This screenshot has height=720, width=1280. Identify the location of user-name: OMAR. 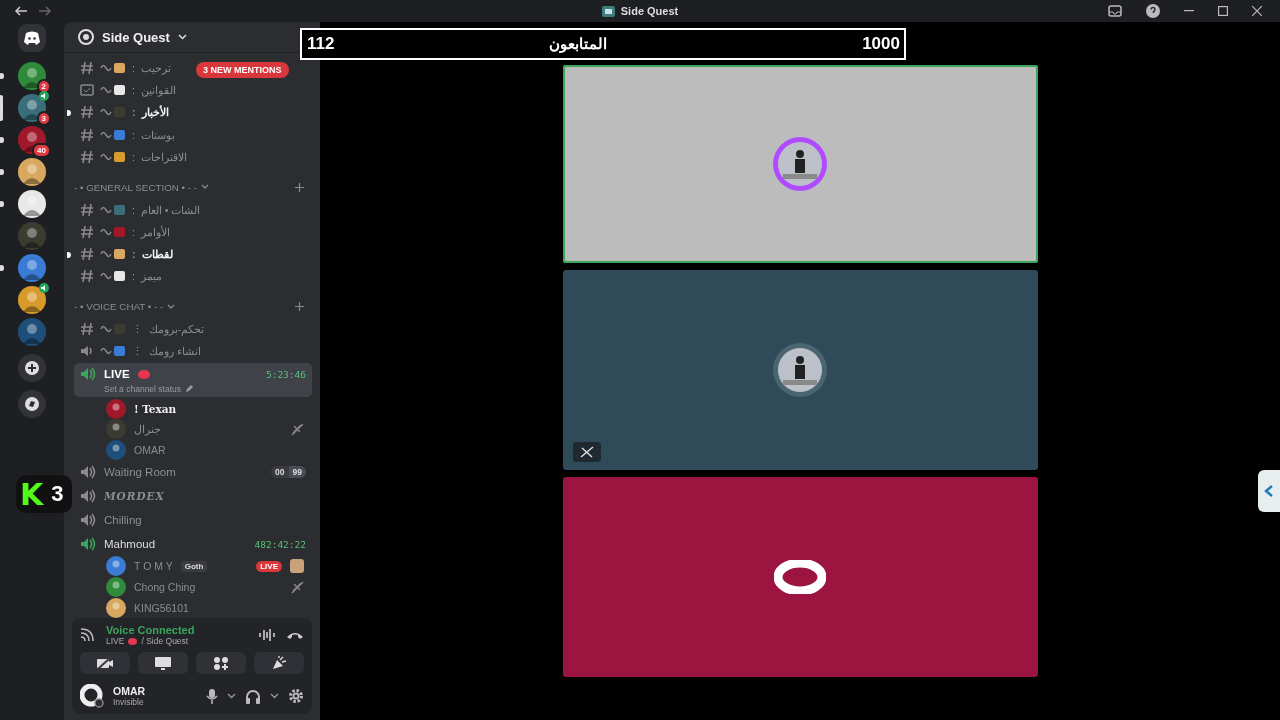
(150, 449).